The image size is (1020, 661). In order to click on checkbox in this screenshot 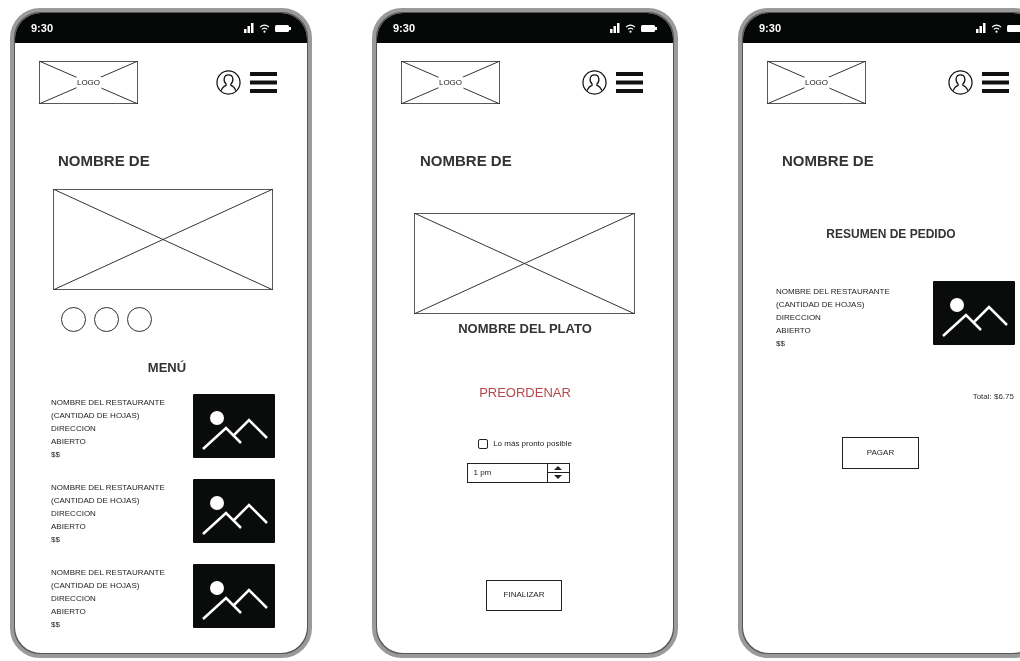, I will do `click(483, 443)`.